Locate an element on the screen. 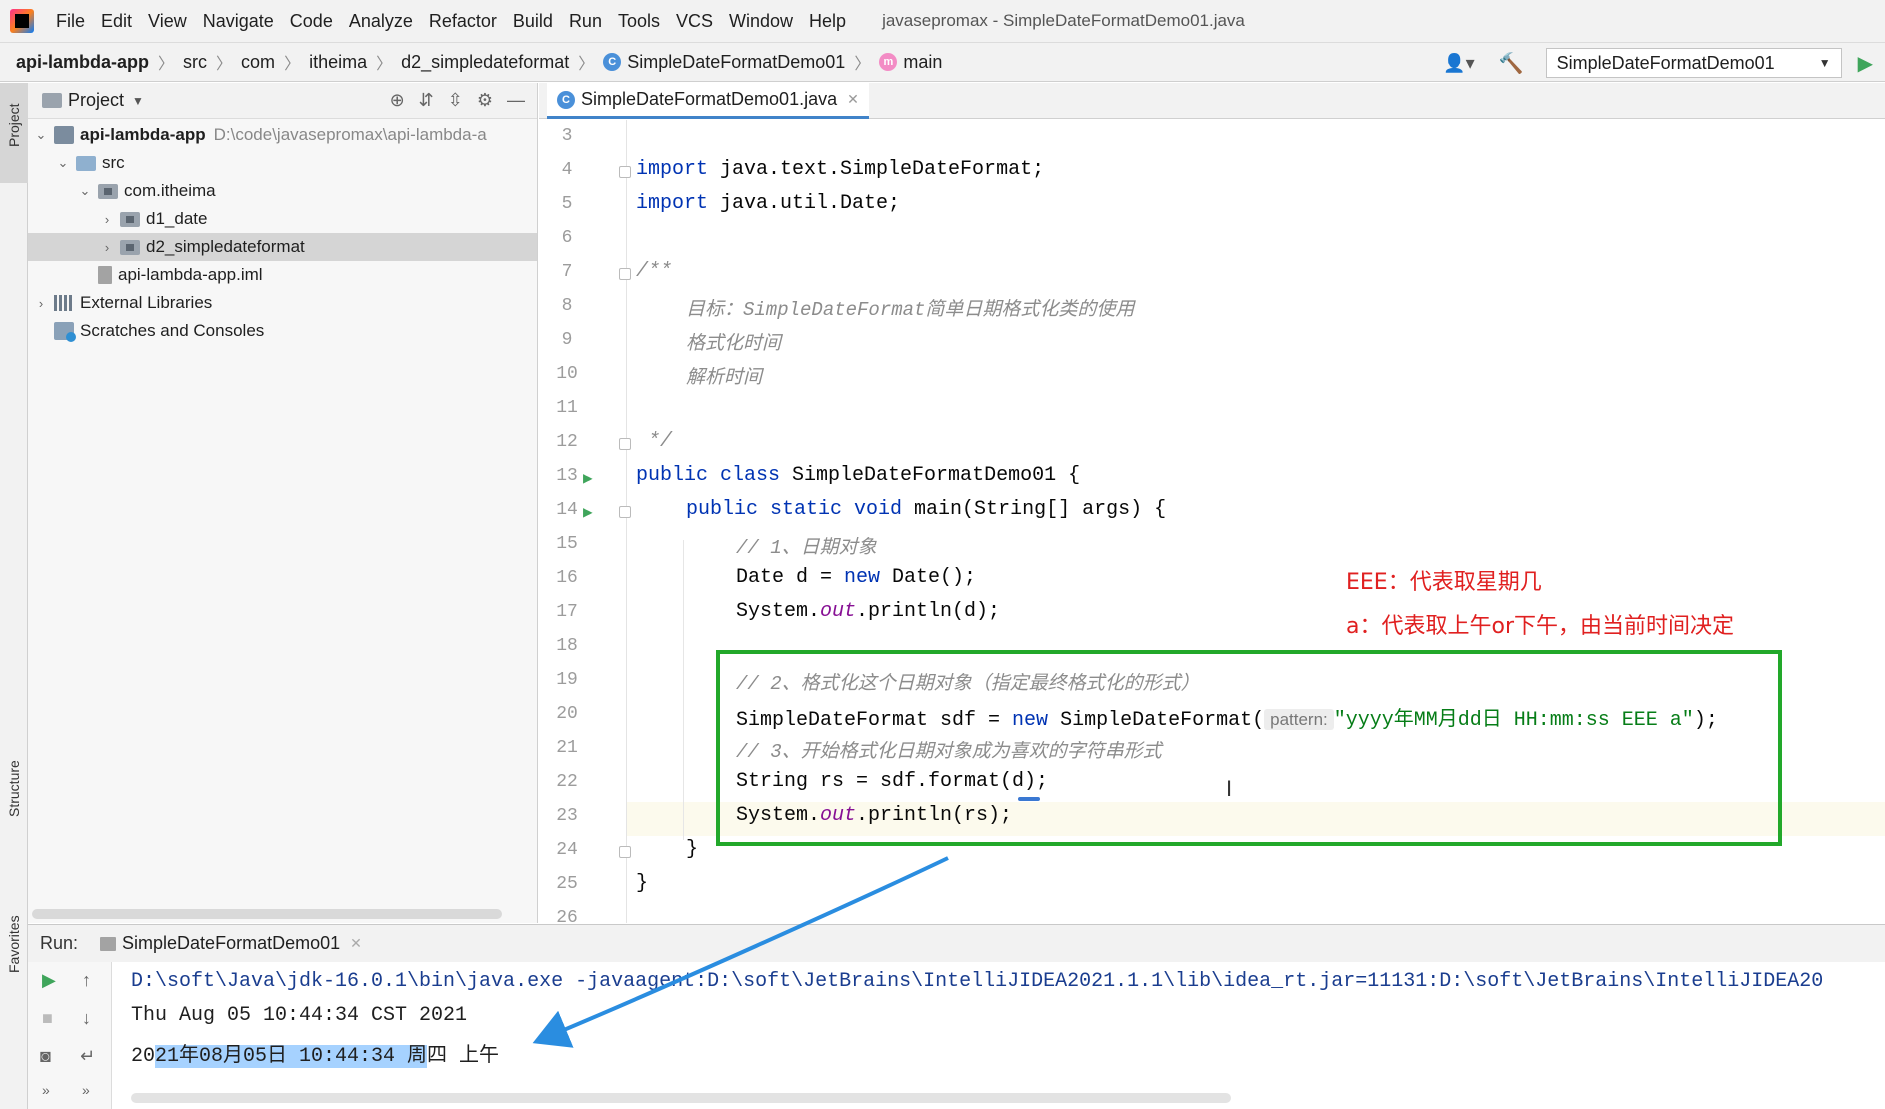 The height and width of the screenshot is (1109, 1885). project-panel-tools: ⊕ ⇵ ⇳ ⚙ — is located at coordinates (457, 100).